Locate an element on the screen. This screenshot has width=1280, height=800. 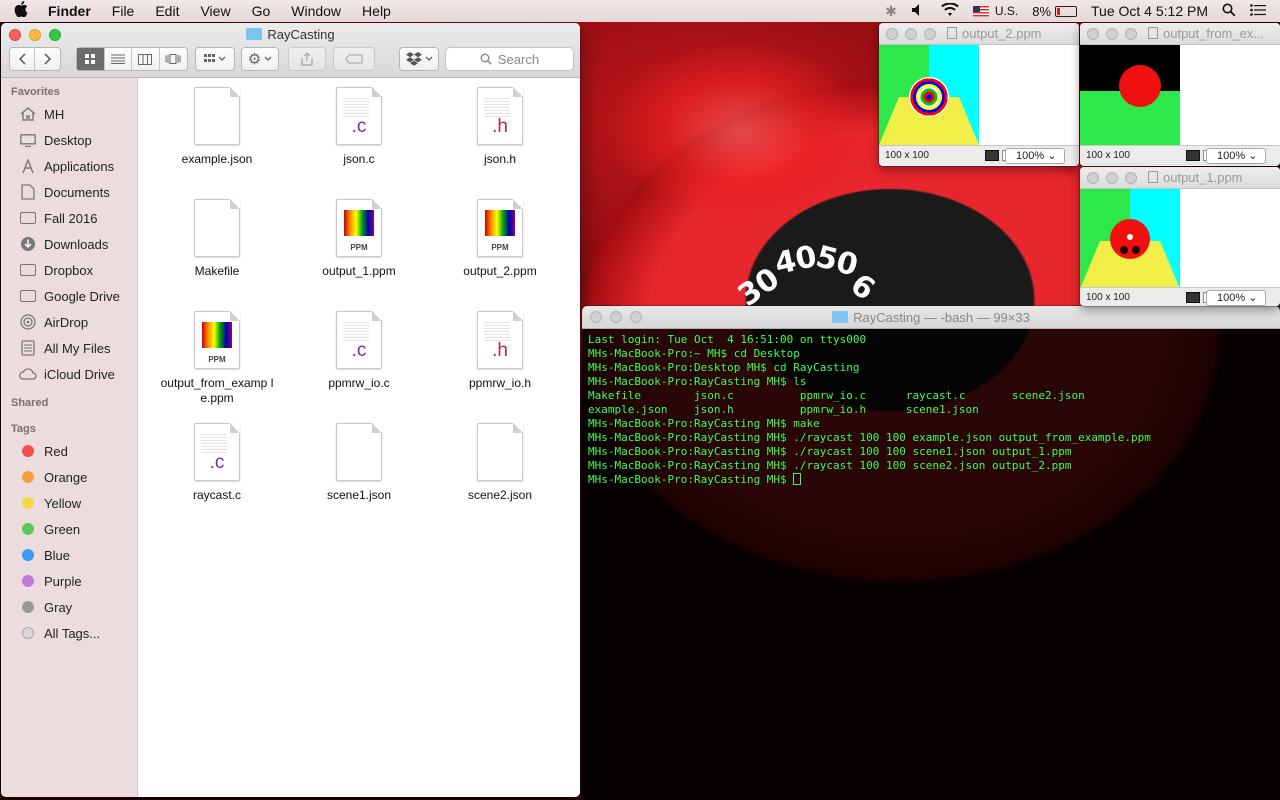
image-file-icon is located at coordinates (952, 33).